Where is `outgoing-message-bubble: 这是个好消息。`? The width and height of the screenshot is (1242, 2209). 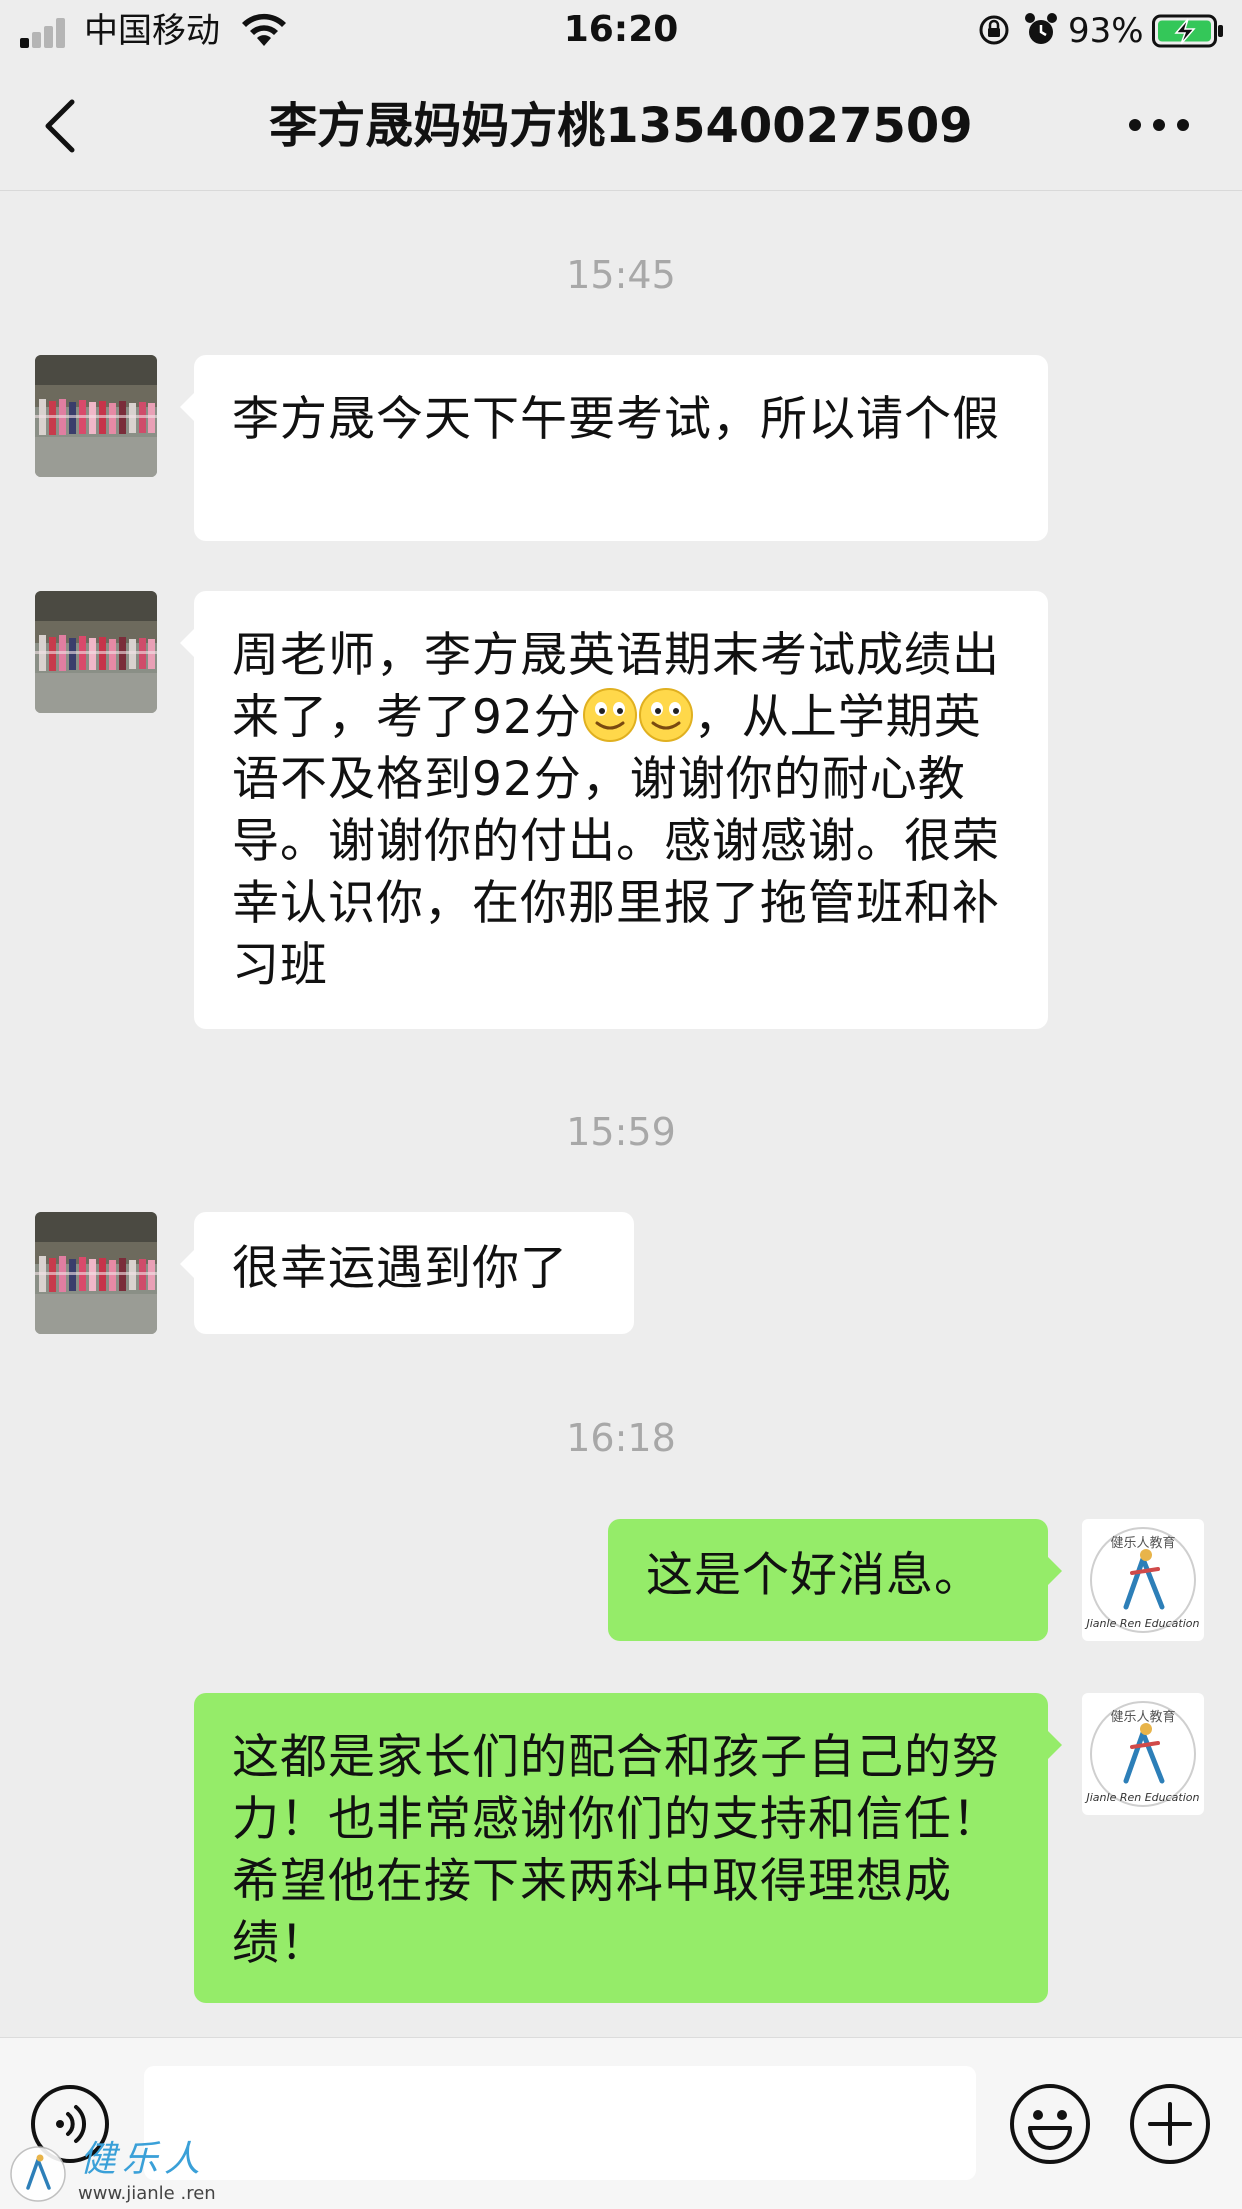 outgoing-message-bubble: 这是个好消息。 is located at coordinates (835, 1580).